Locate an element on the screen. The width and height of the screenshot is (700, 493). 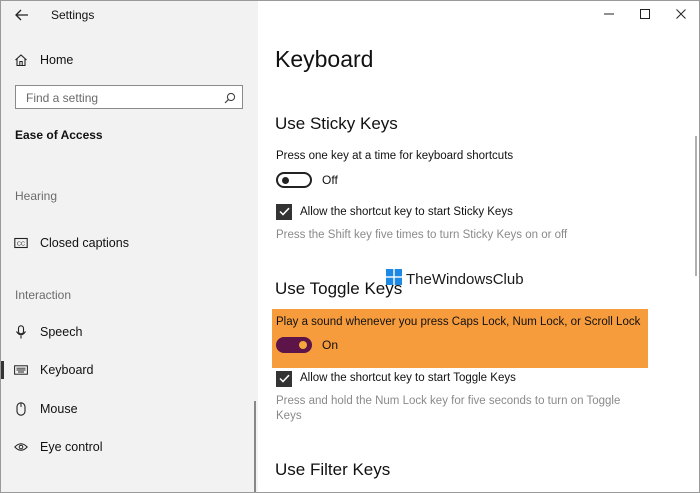
sticky-keys-shortcut-checkbox is located at coordinates (284, 212).